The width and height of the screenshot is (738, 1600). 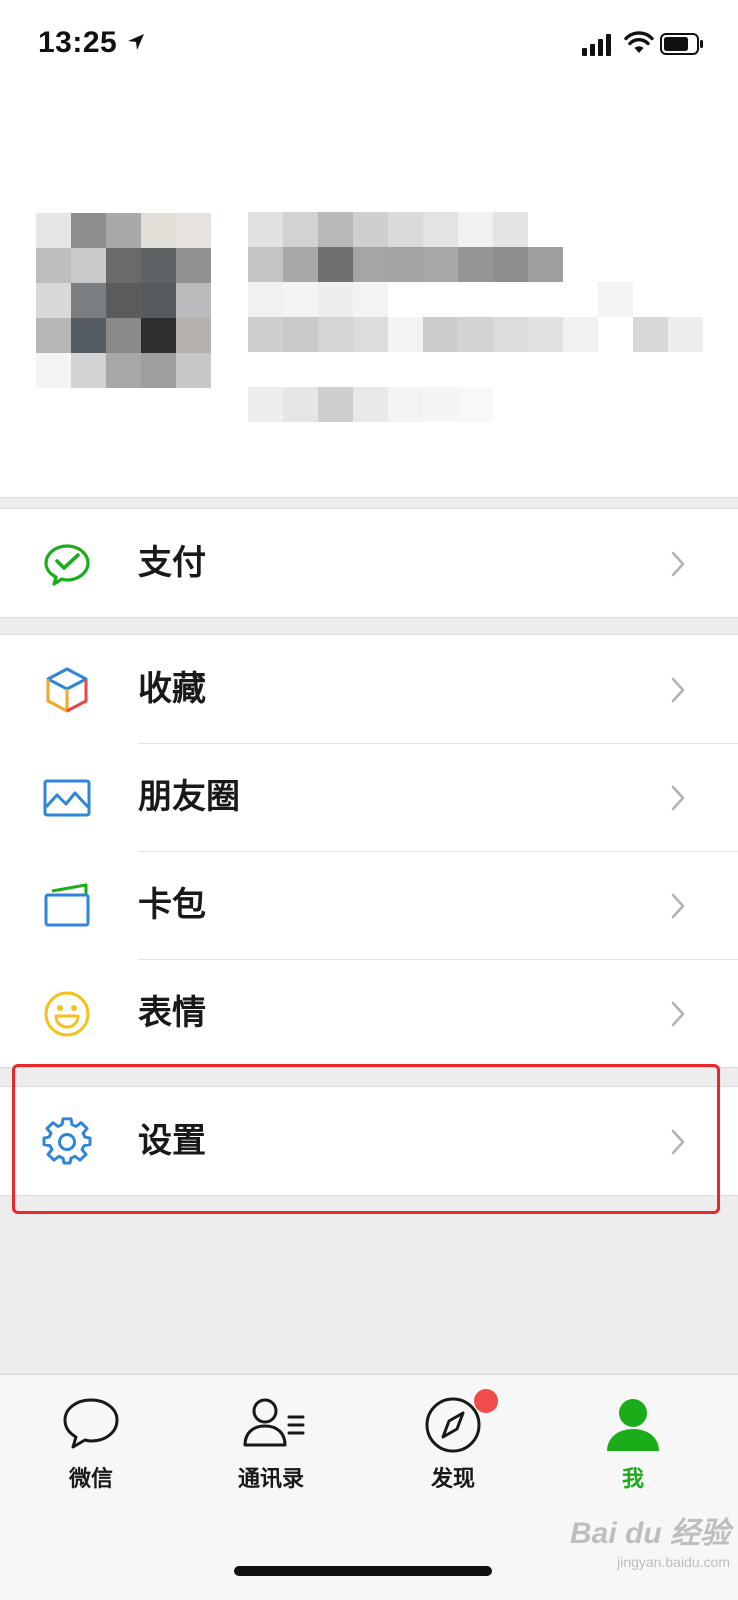 I want to click on tab-label: 微信, so click(x=90, y=1479).